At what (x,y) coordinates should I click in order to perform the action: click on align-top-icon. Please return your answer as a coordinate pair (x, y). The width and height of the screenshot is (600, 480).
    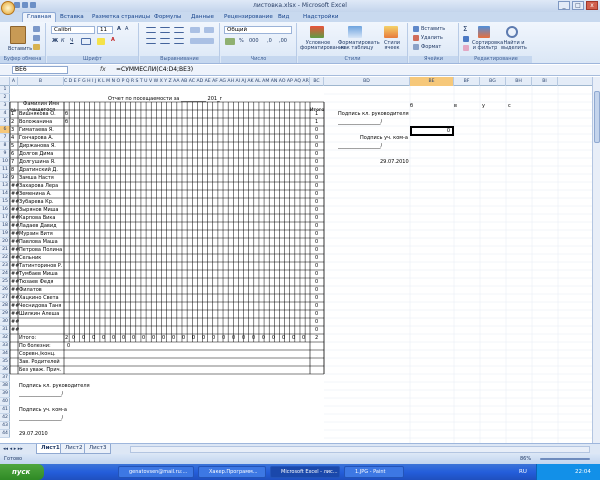
    Looking at the image, I should click on (151, 30).